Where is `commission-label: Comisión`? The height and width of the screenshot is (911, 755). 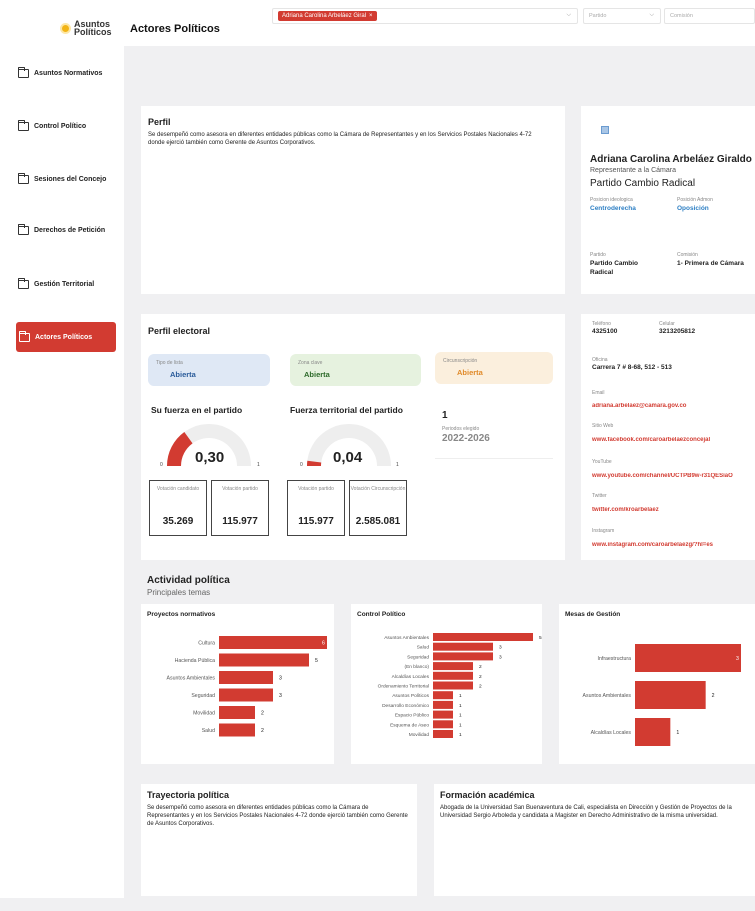 commission-label: Comisión is located at coordinates (687, 255).